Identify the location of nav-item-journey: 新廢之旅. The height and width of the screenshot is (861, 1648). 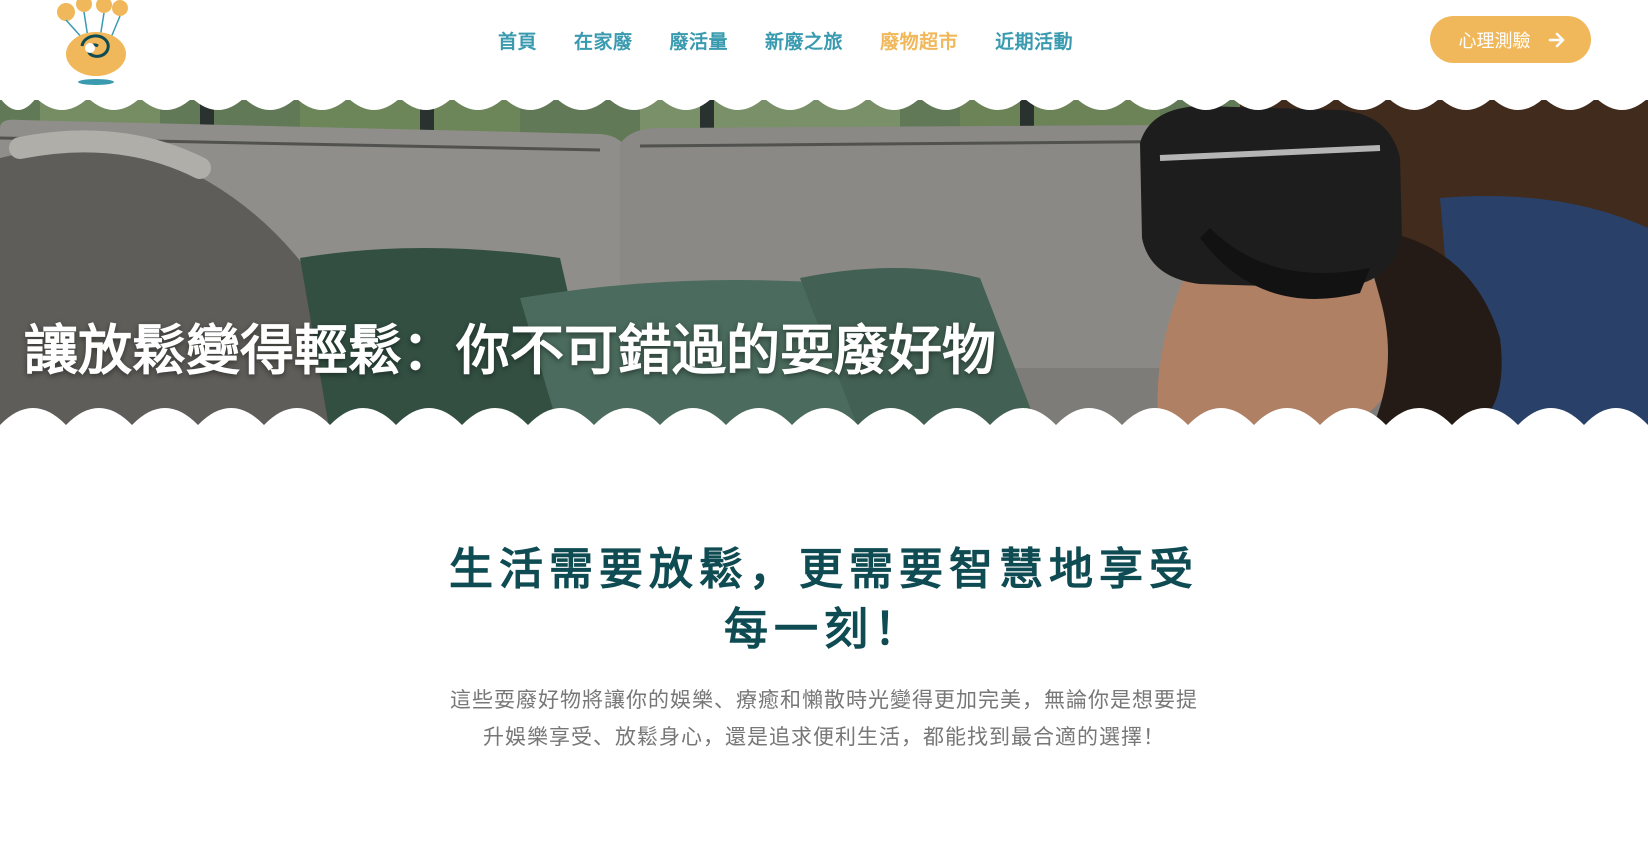
(804, 40).